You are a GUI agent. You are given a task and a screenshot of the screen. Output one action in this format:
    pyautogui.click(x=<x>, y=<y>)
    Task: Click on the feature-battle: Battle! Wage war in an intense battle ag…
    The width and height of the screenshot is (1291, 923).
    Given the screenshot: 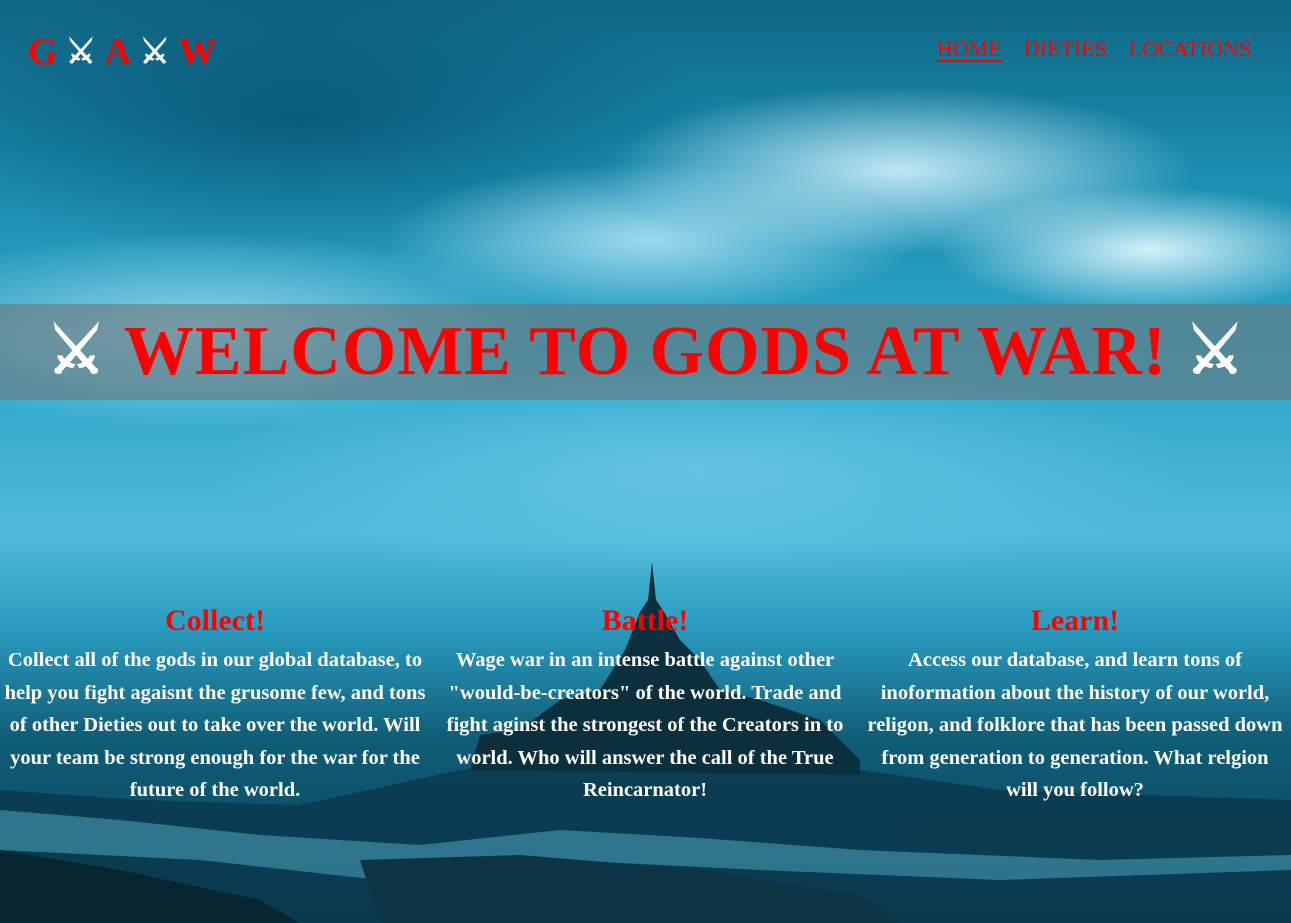 What is the action you would take?
    pyautogui.click(x=645, y=705)
    